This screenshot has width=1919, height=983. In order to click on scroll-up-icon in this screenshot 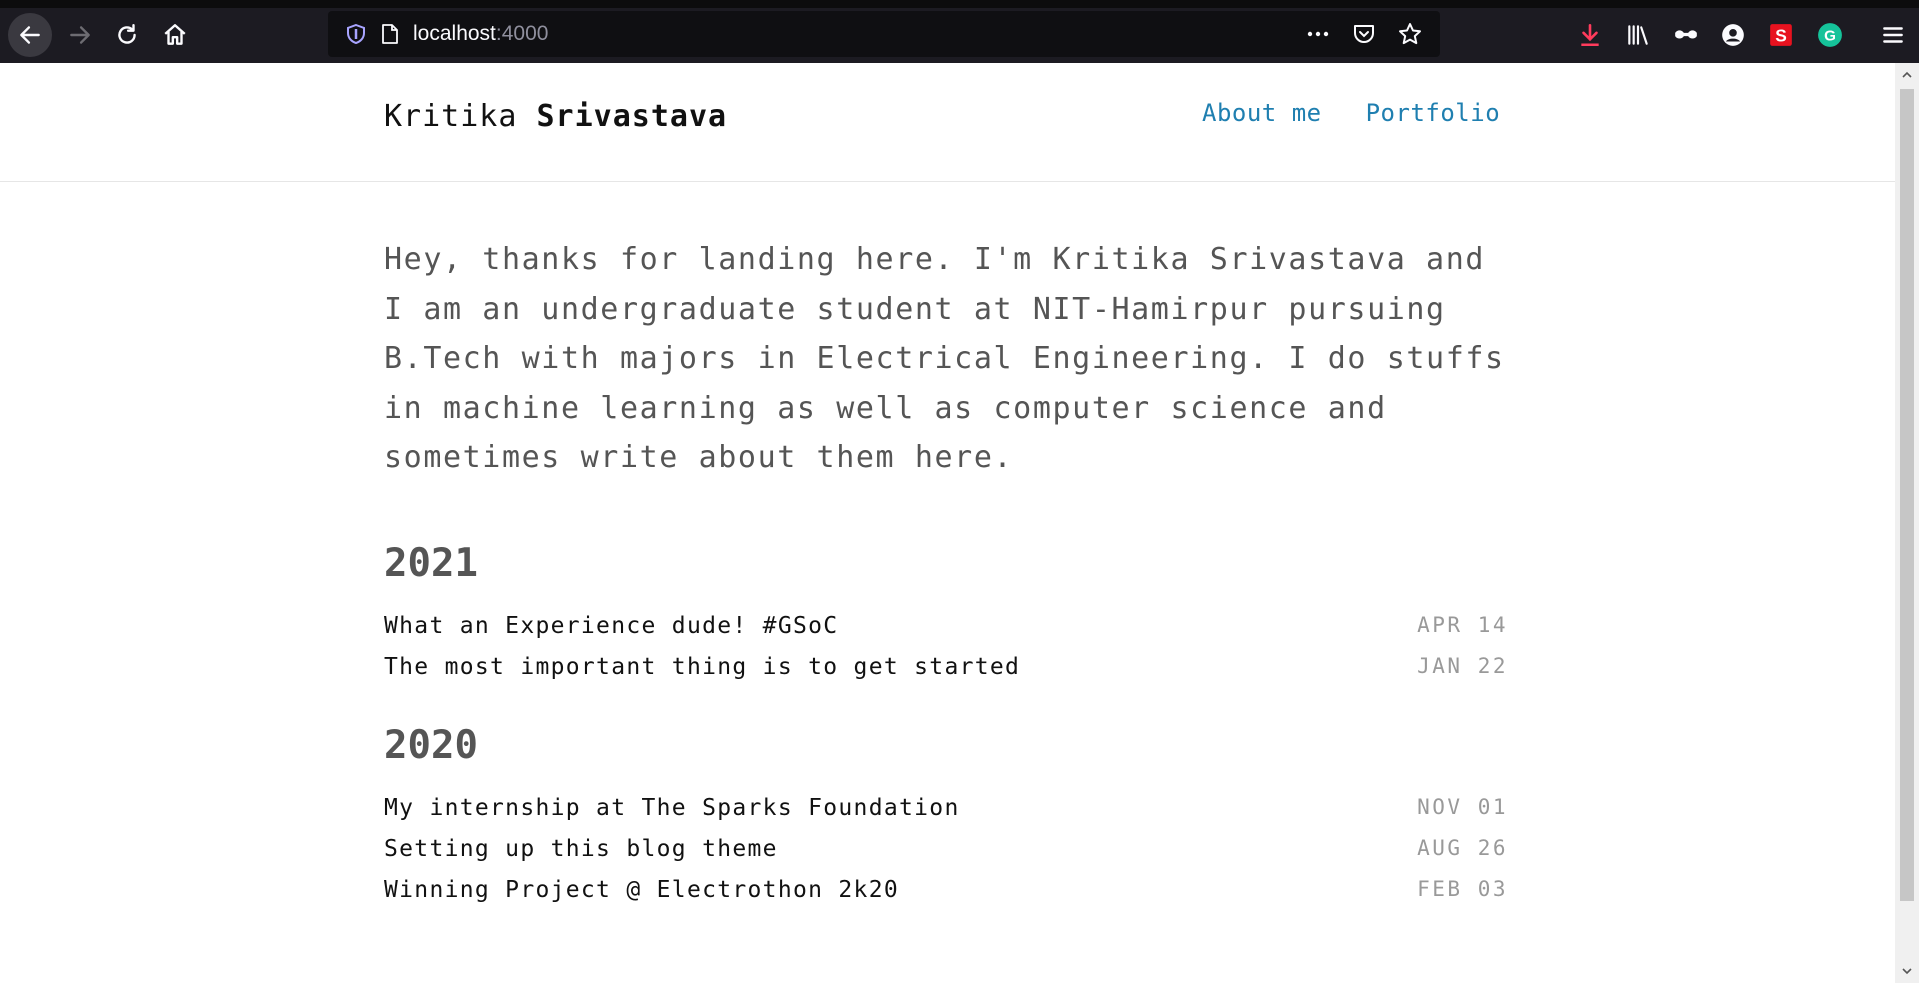, I will do `click(1907, 75)`.